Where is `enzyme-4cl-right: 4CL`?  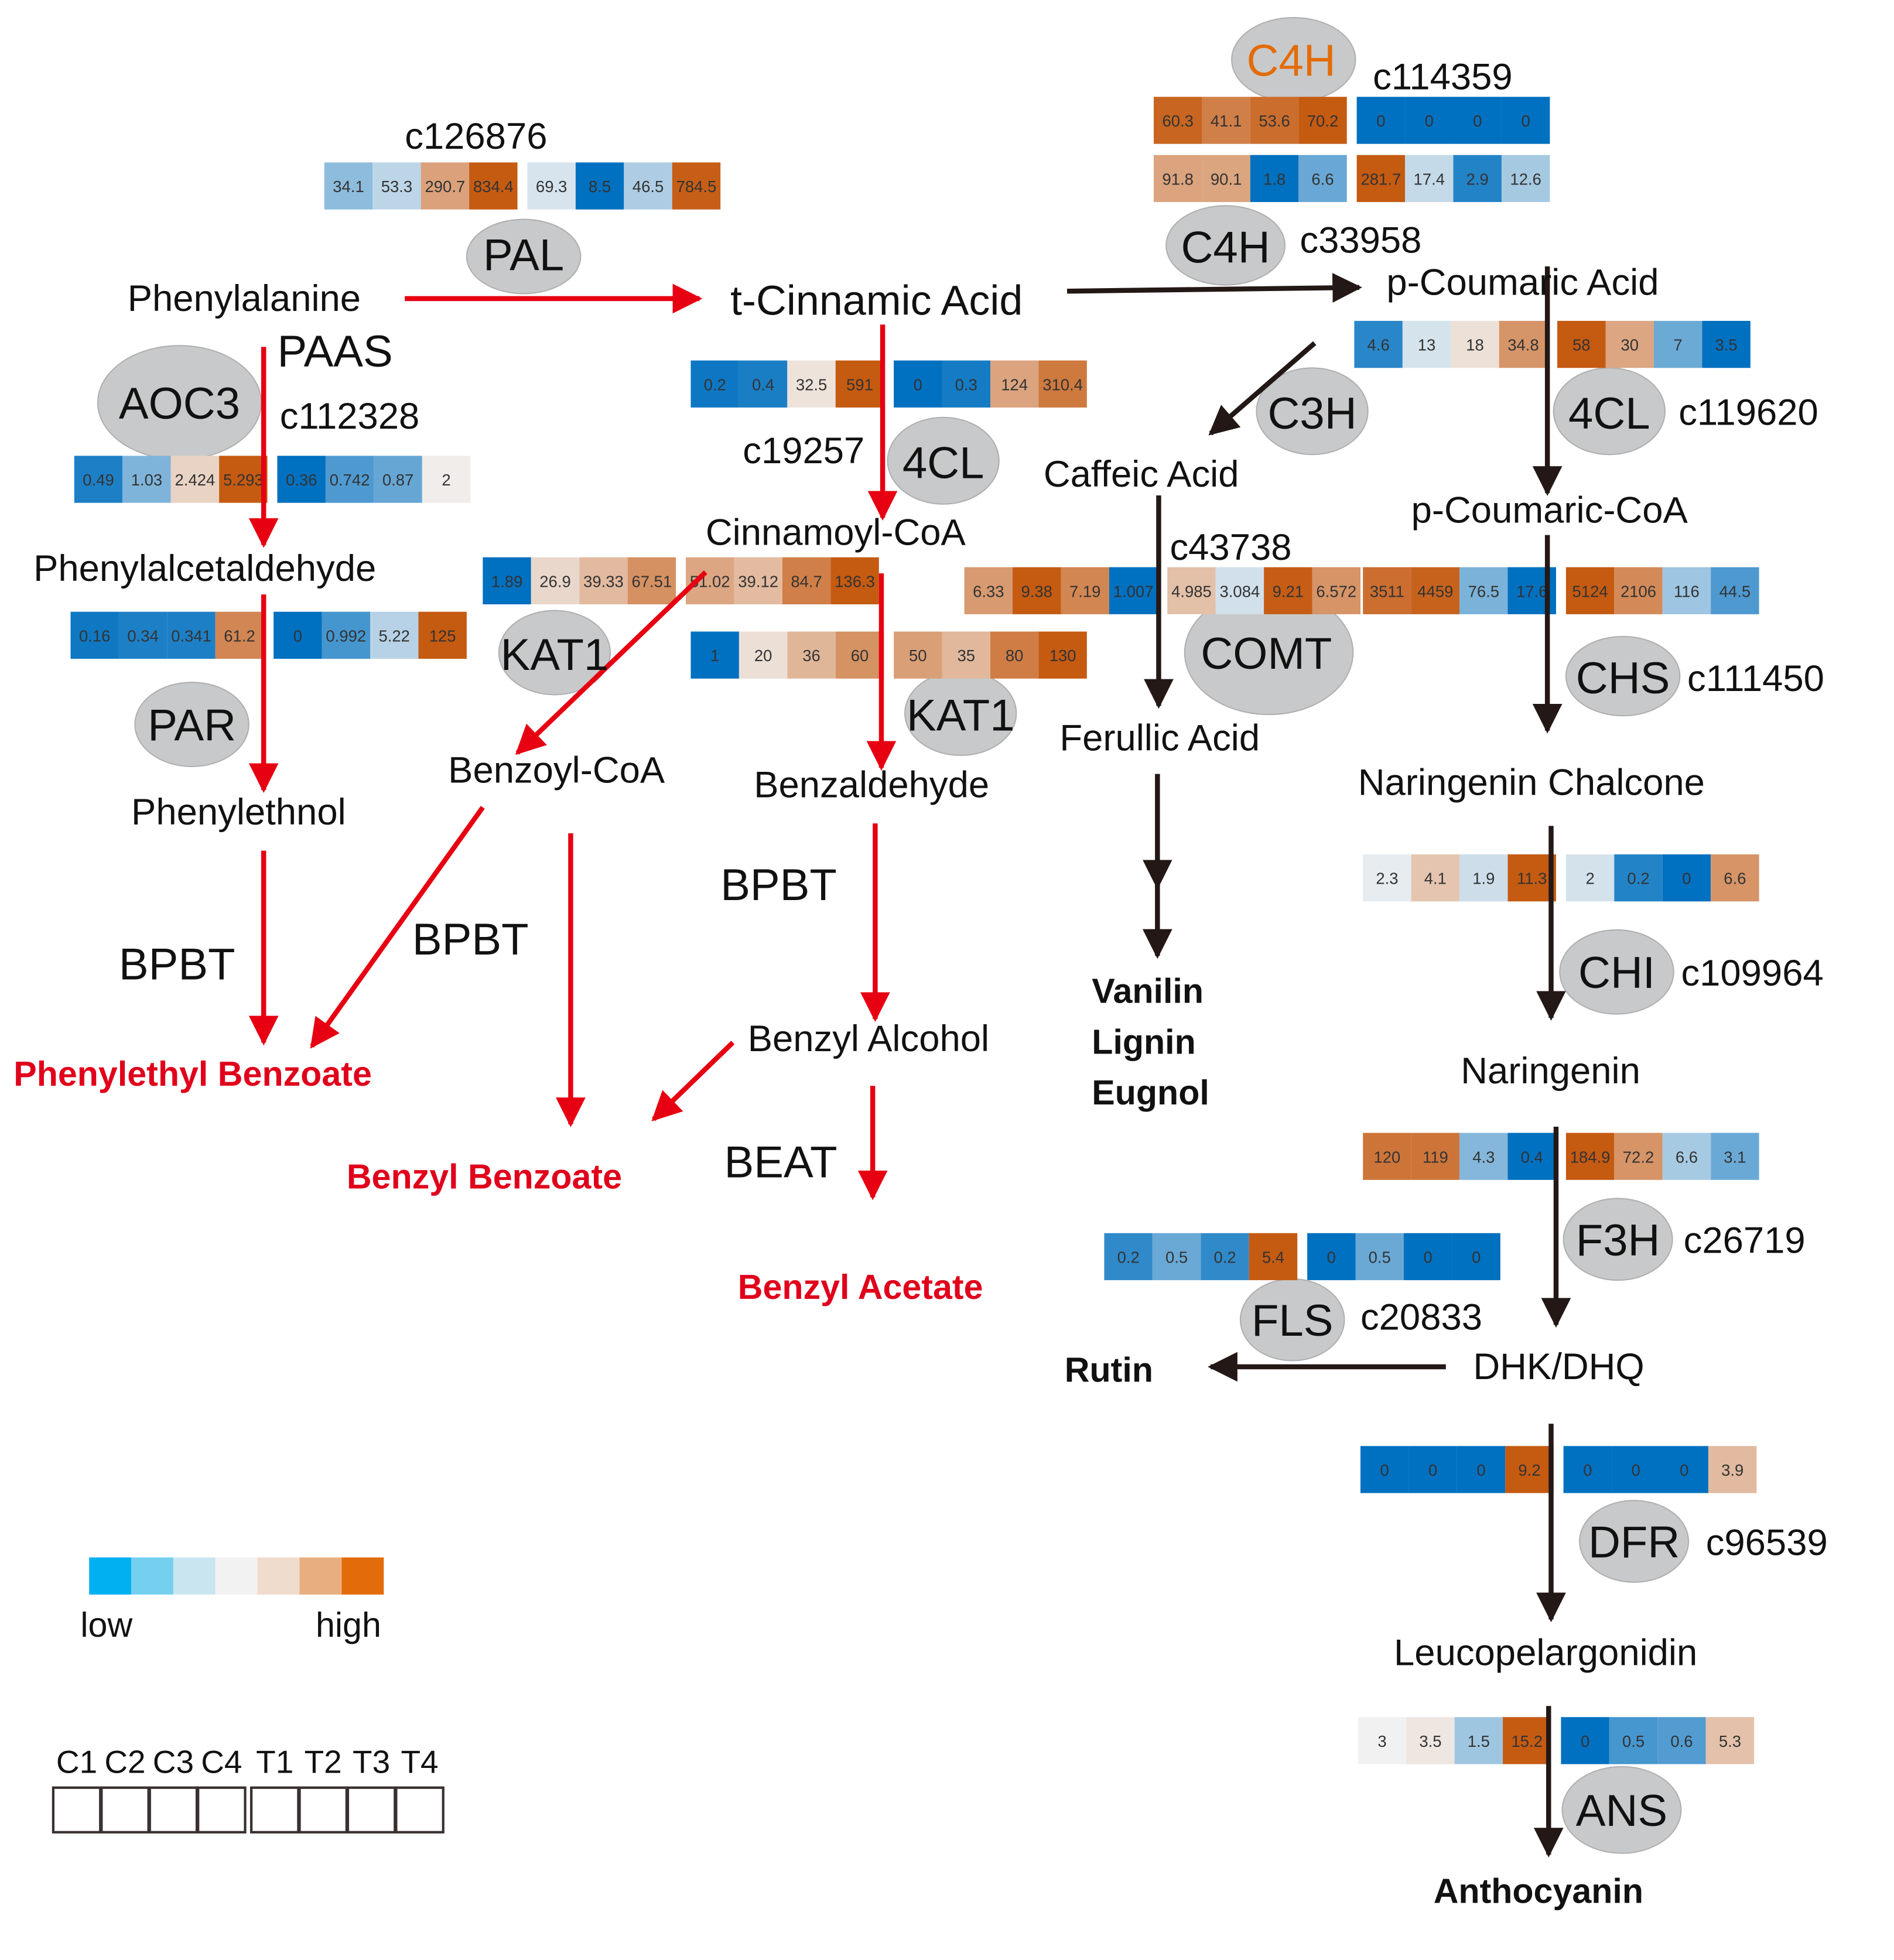 enzyme-4cl-right: 4CL is located at coordinates (1609, 414).